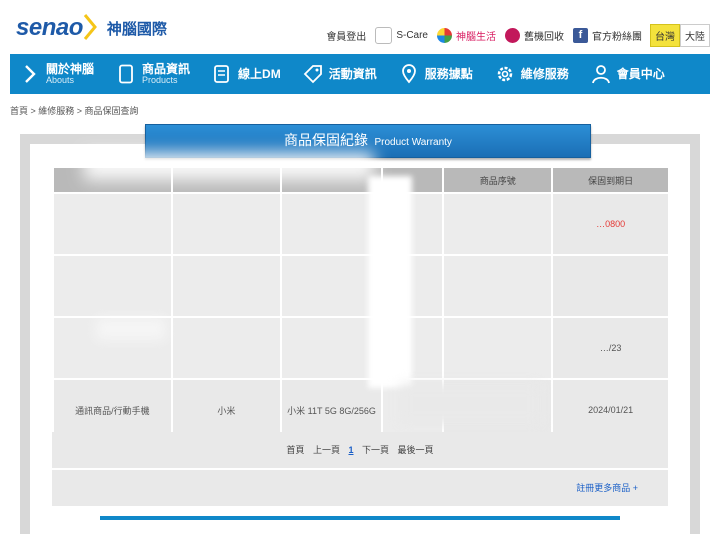  I want to click on chevron-logo-icon, so click(30, 74).